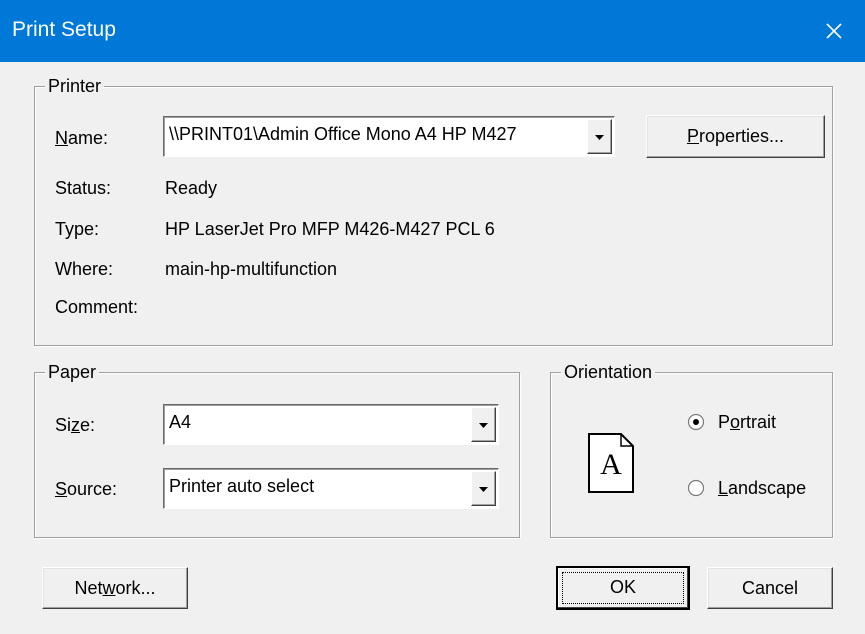 The height and width of the screenshot is (634, 865). What do you see at coordinates (75, 425) in the screenshot?
I see `size-label: Size:` at bounding box center [75, 425].